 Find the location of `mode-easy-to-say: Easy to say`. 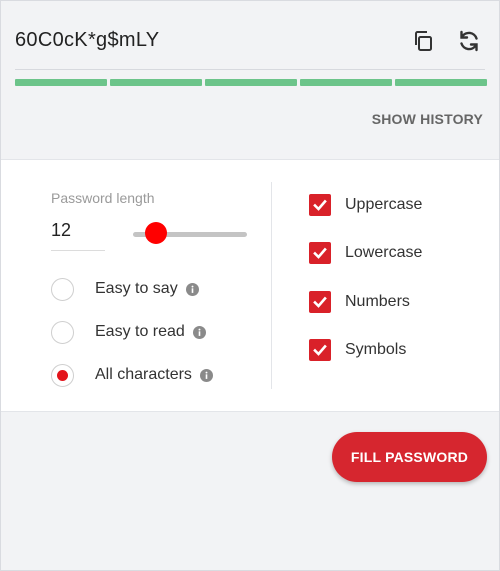

mode-easy-to-say: Easy to say is located at coordinates (125, 289).